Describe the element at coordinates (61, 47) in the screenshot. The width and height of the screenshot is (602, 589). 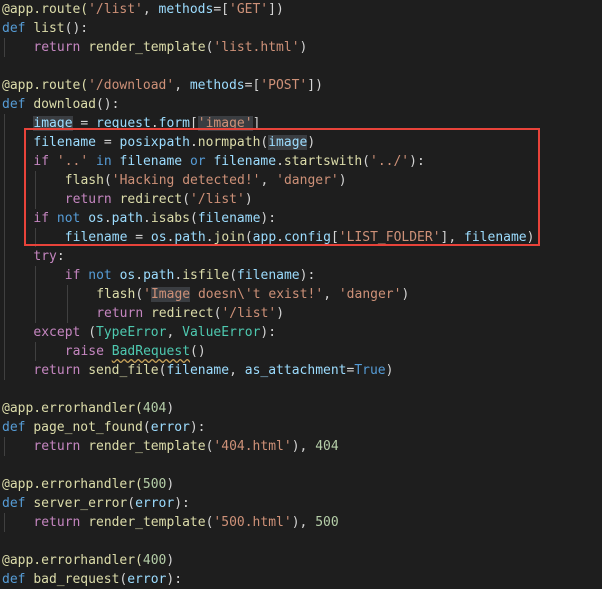
I see `code-token: return` at that location.